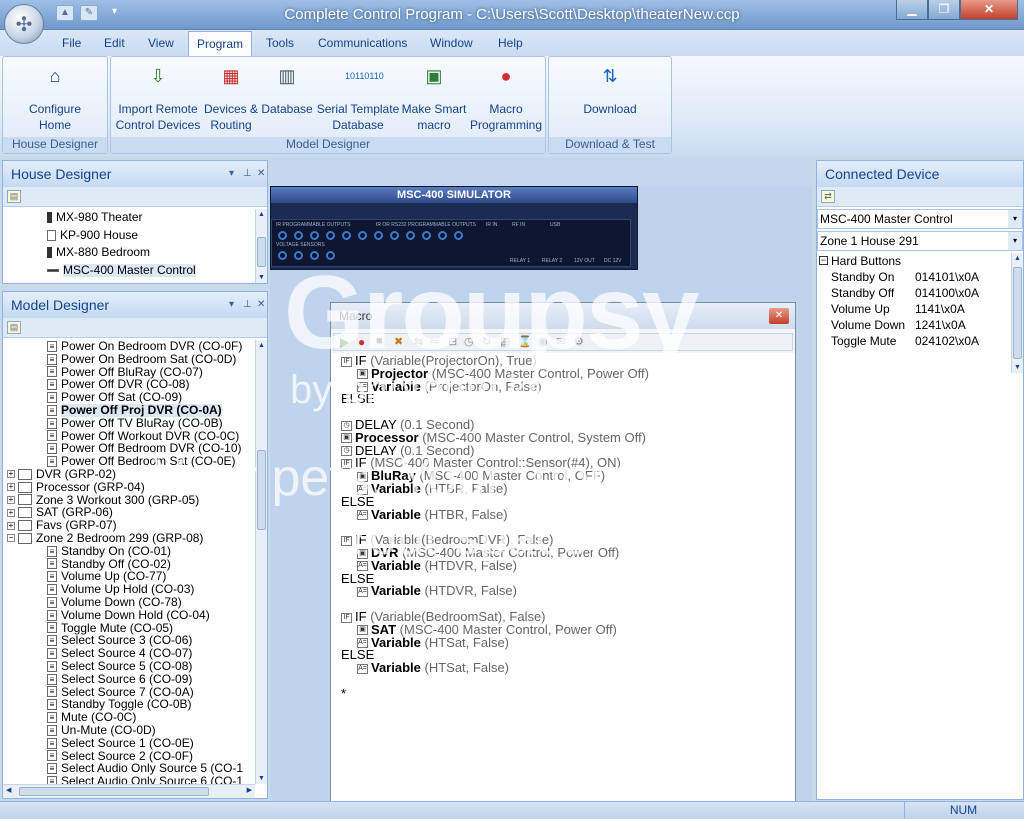  I want to click on house-item: MSC-400 Master Control, so click(151, 271).